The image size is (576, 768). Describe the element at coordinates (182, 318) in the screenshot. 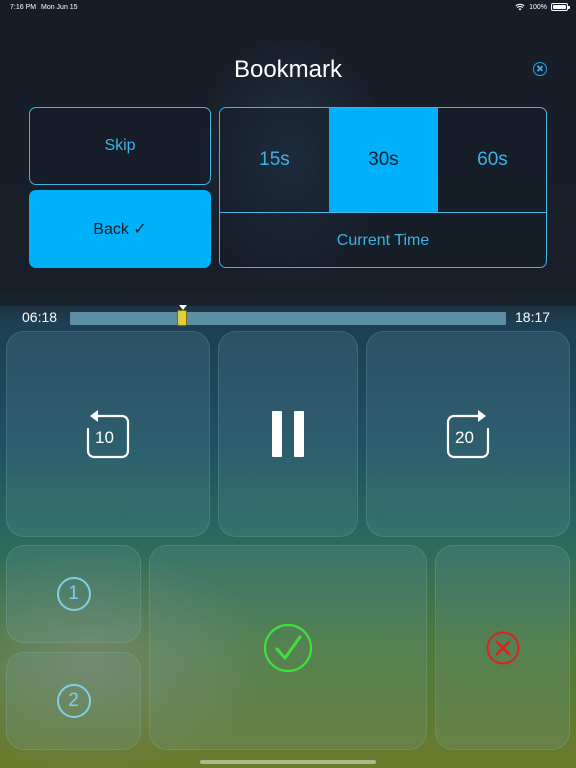

I see `scrubber-thumb` at that location.